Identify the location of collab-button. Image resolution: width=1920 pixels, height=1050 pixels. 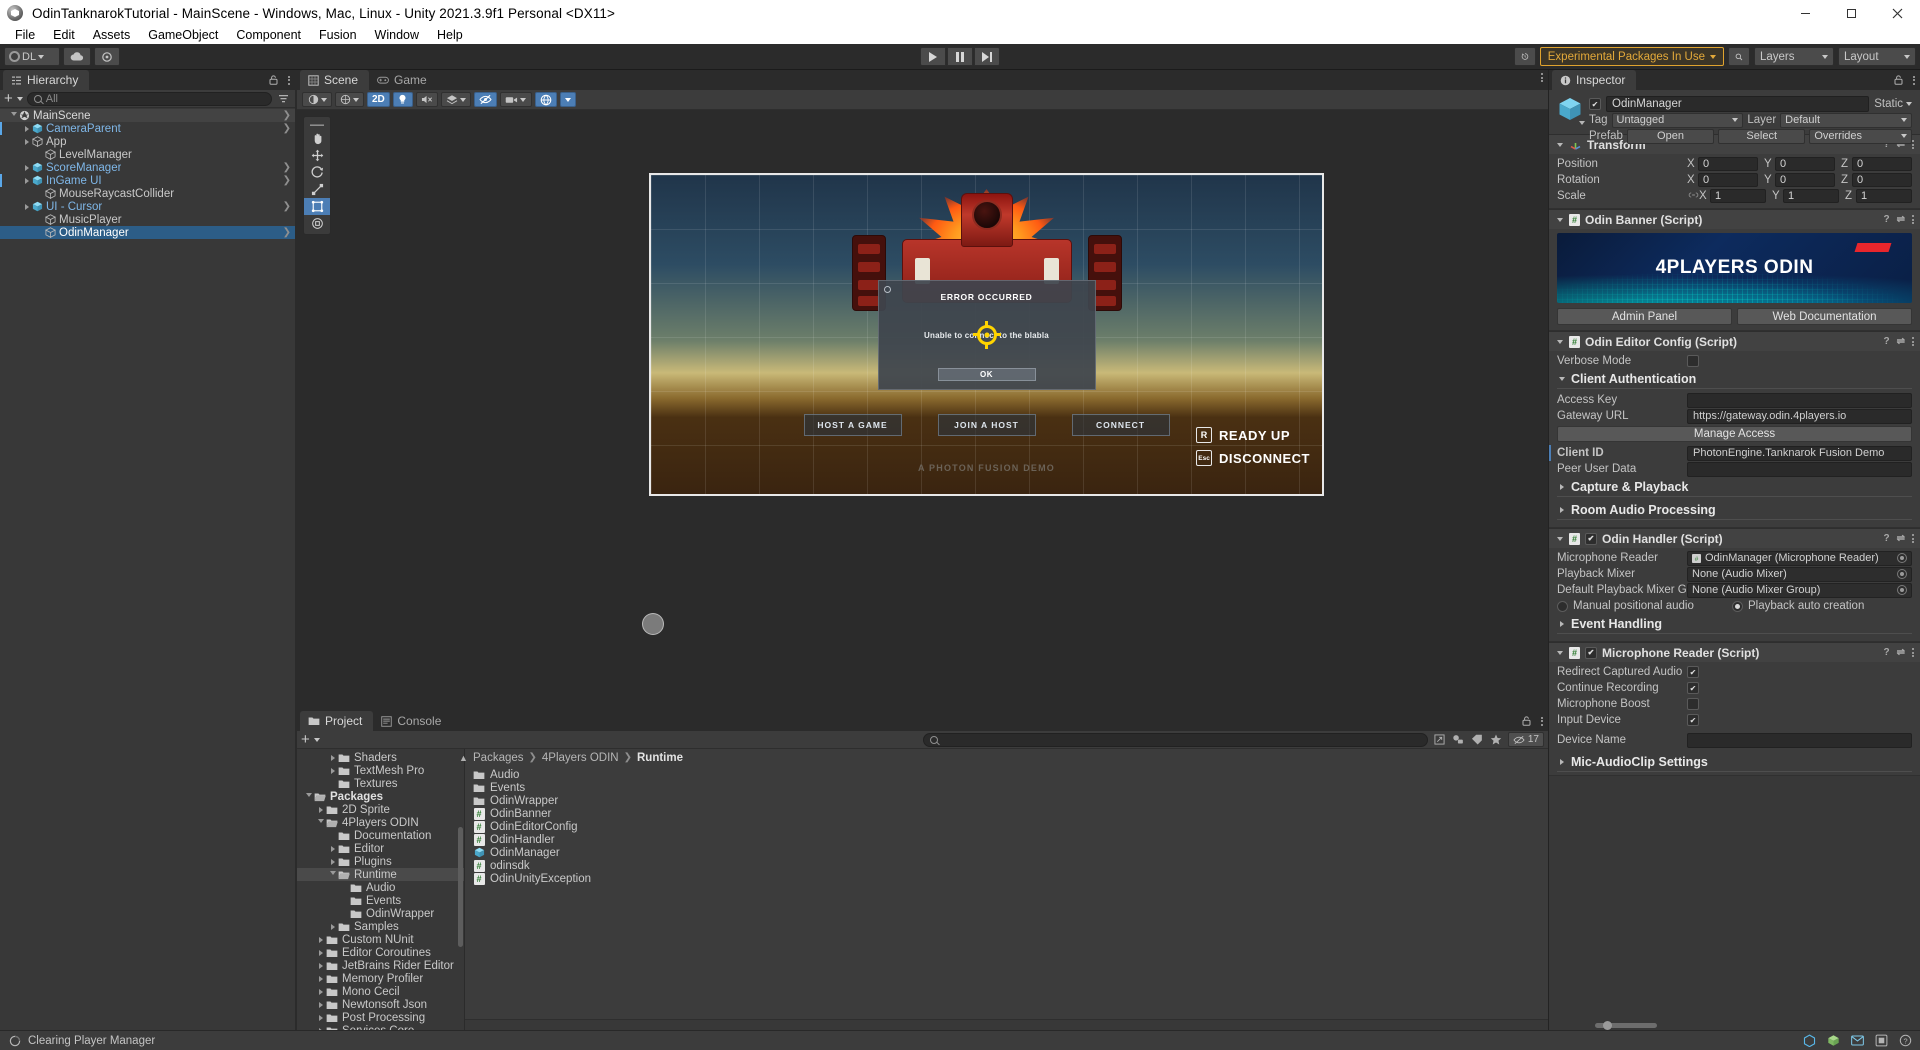
(107, 56).